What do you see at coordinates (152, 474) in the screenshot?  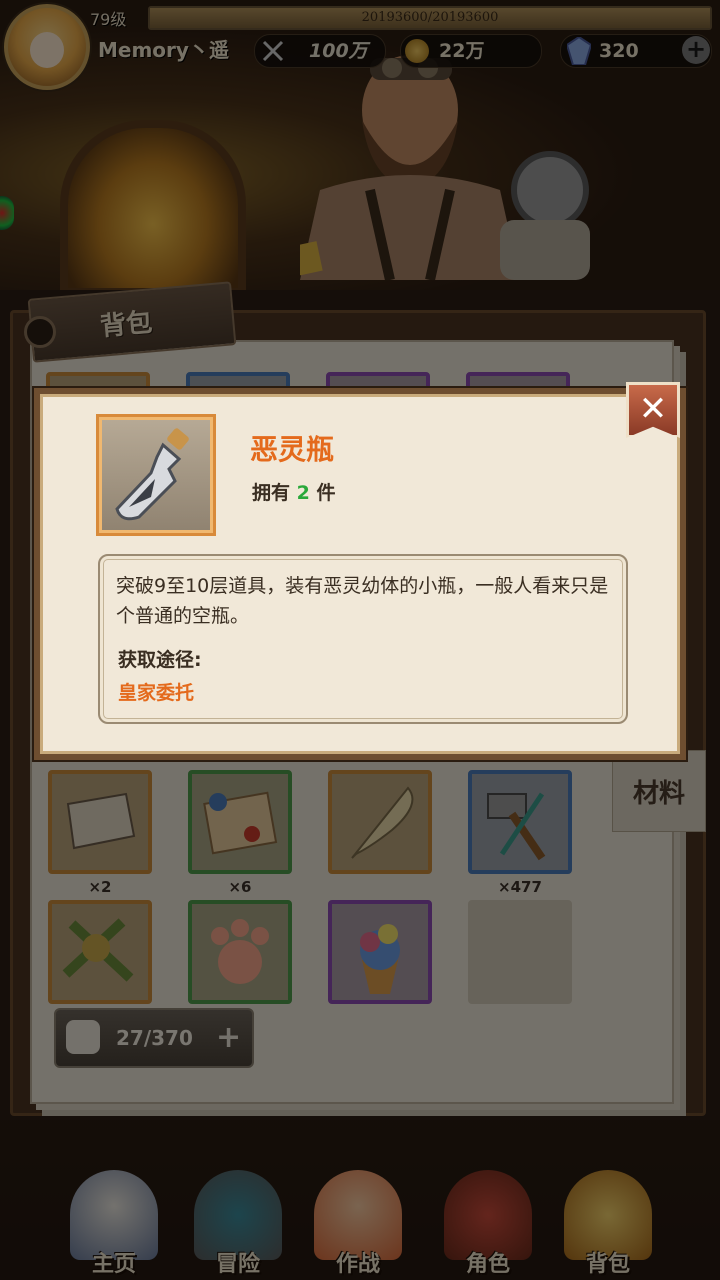 I see `spirit-bottle-icon` at bounding box center [152, 474].